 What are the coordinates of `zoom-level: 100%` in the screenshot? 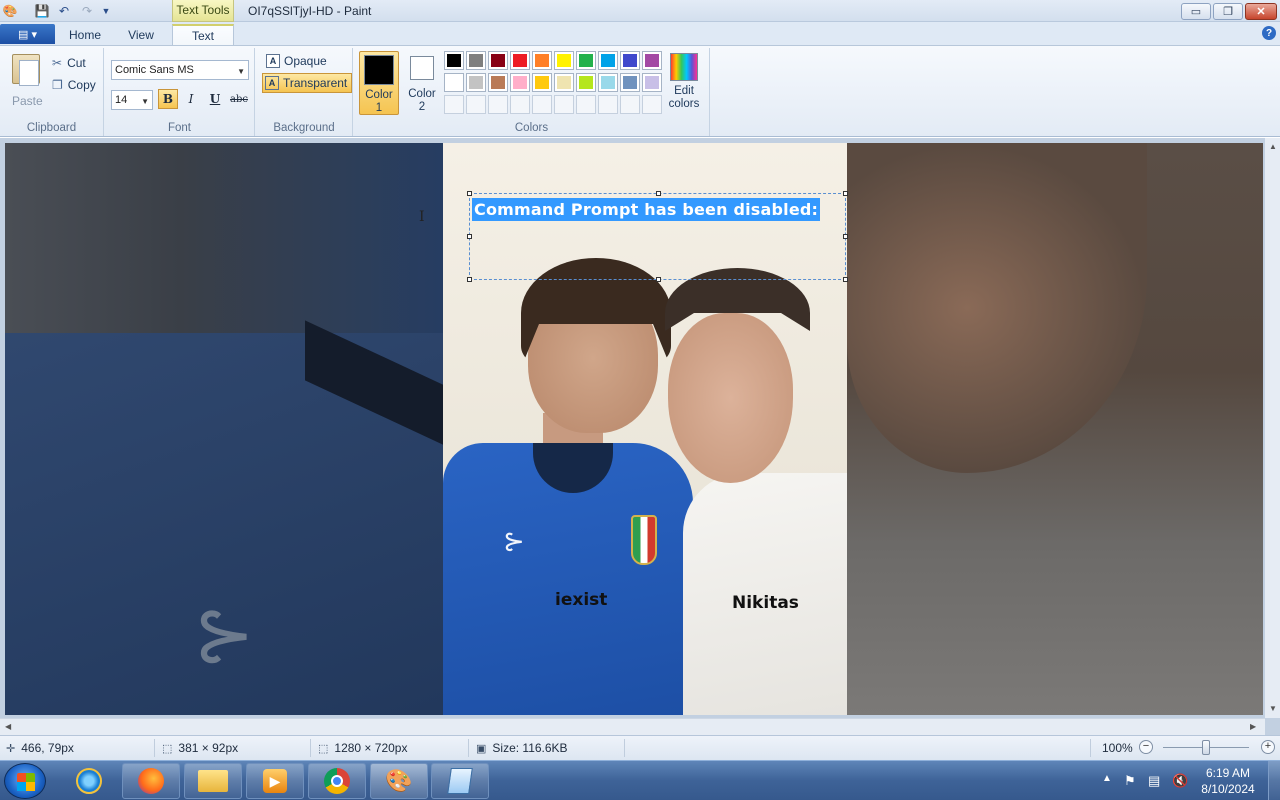 It's located at (1117, 748).